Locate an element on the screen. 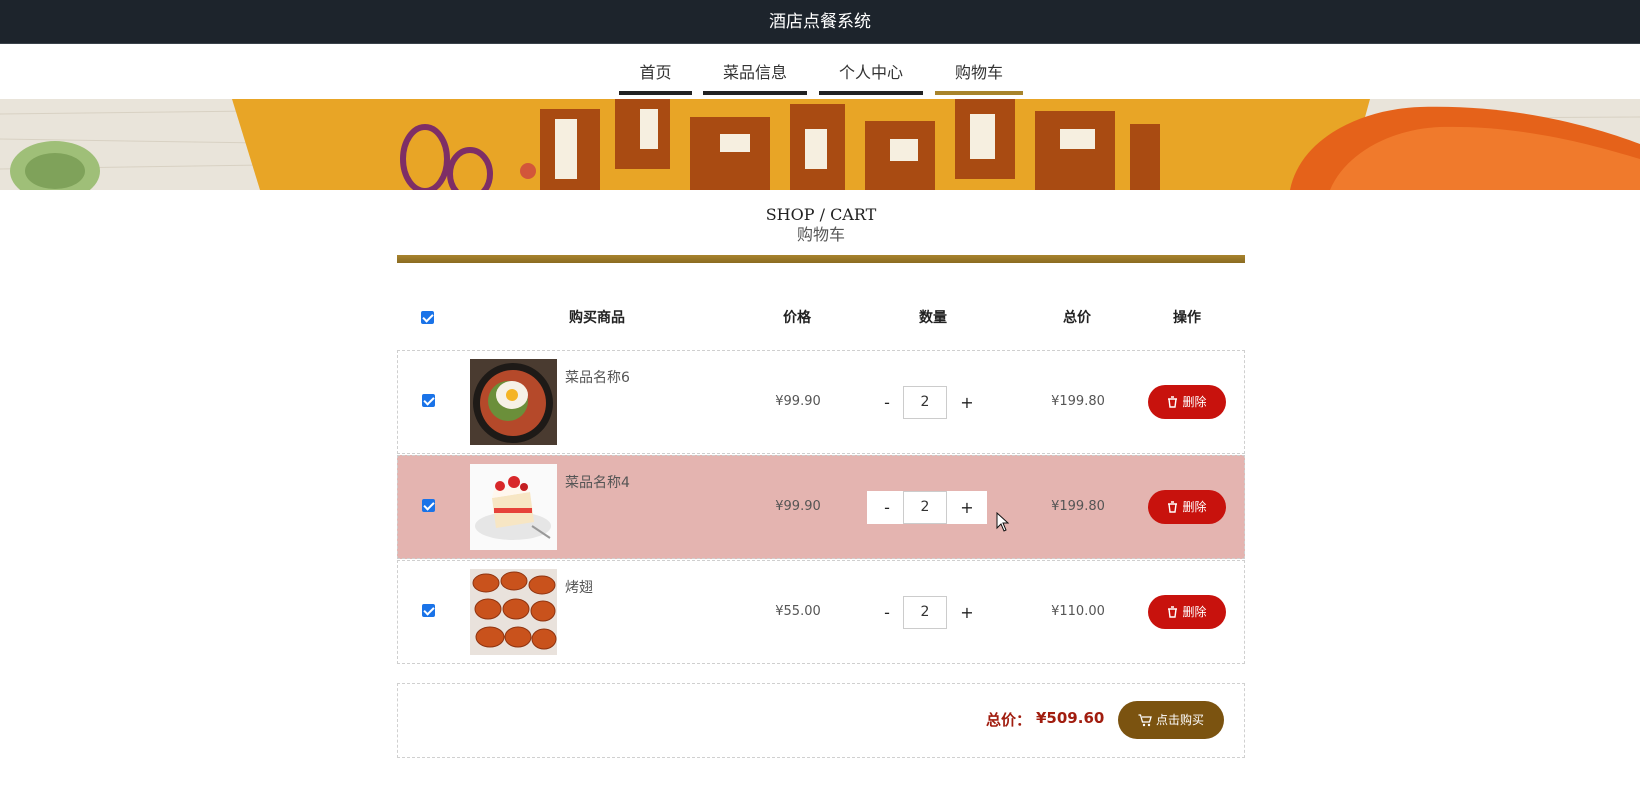  nav-profile: 个人中心 is located at coordinates (871, 76).